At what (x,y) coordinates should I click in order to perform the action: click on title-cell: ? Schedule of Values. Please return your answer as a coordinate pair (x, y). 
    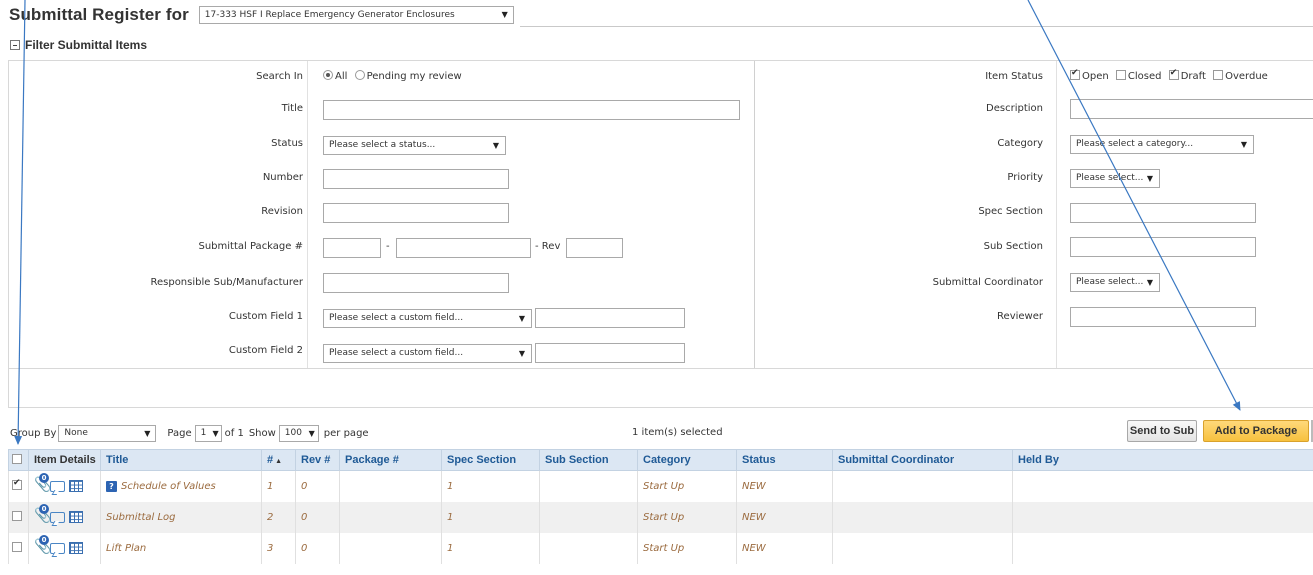
    Looking at the image, I should click on (181, 486).